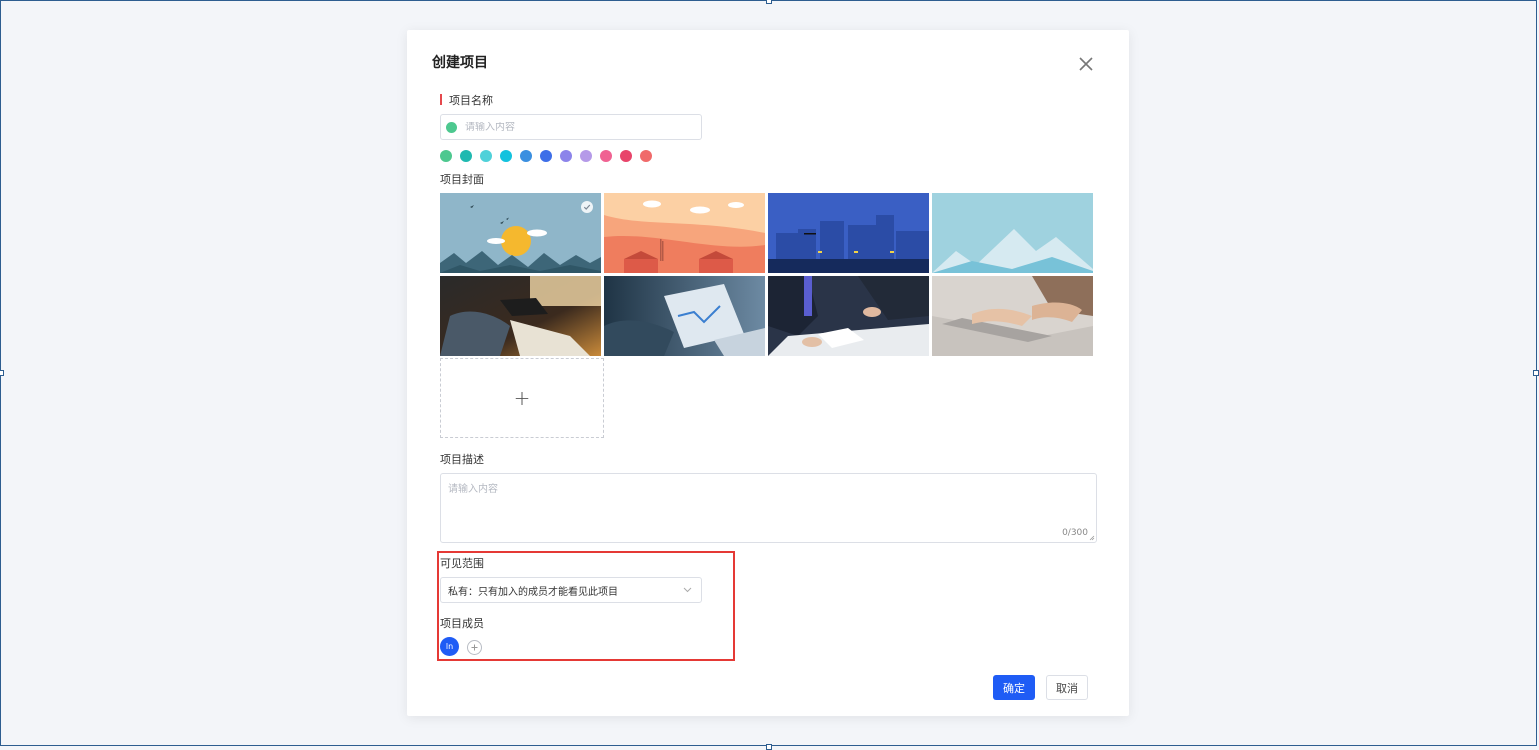 This screenshot has height=750, width=1539. I want to click on project-name-input, so click(575, 127).